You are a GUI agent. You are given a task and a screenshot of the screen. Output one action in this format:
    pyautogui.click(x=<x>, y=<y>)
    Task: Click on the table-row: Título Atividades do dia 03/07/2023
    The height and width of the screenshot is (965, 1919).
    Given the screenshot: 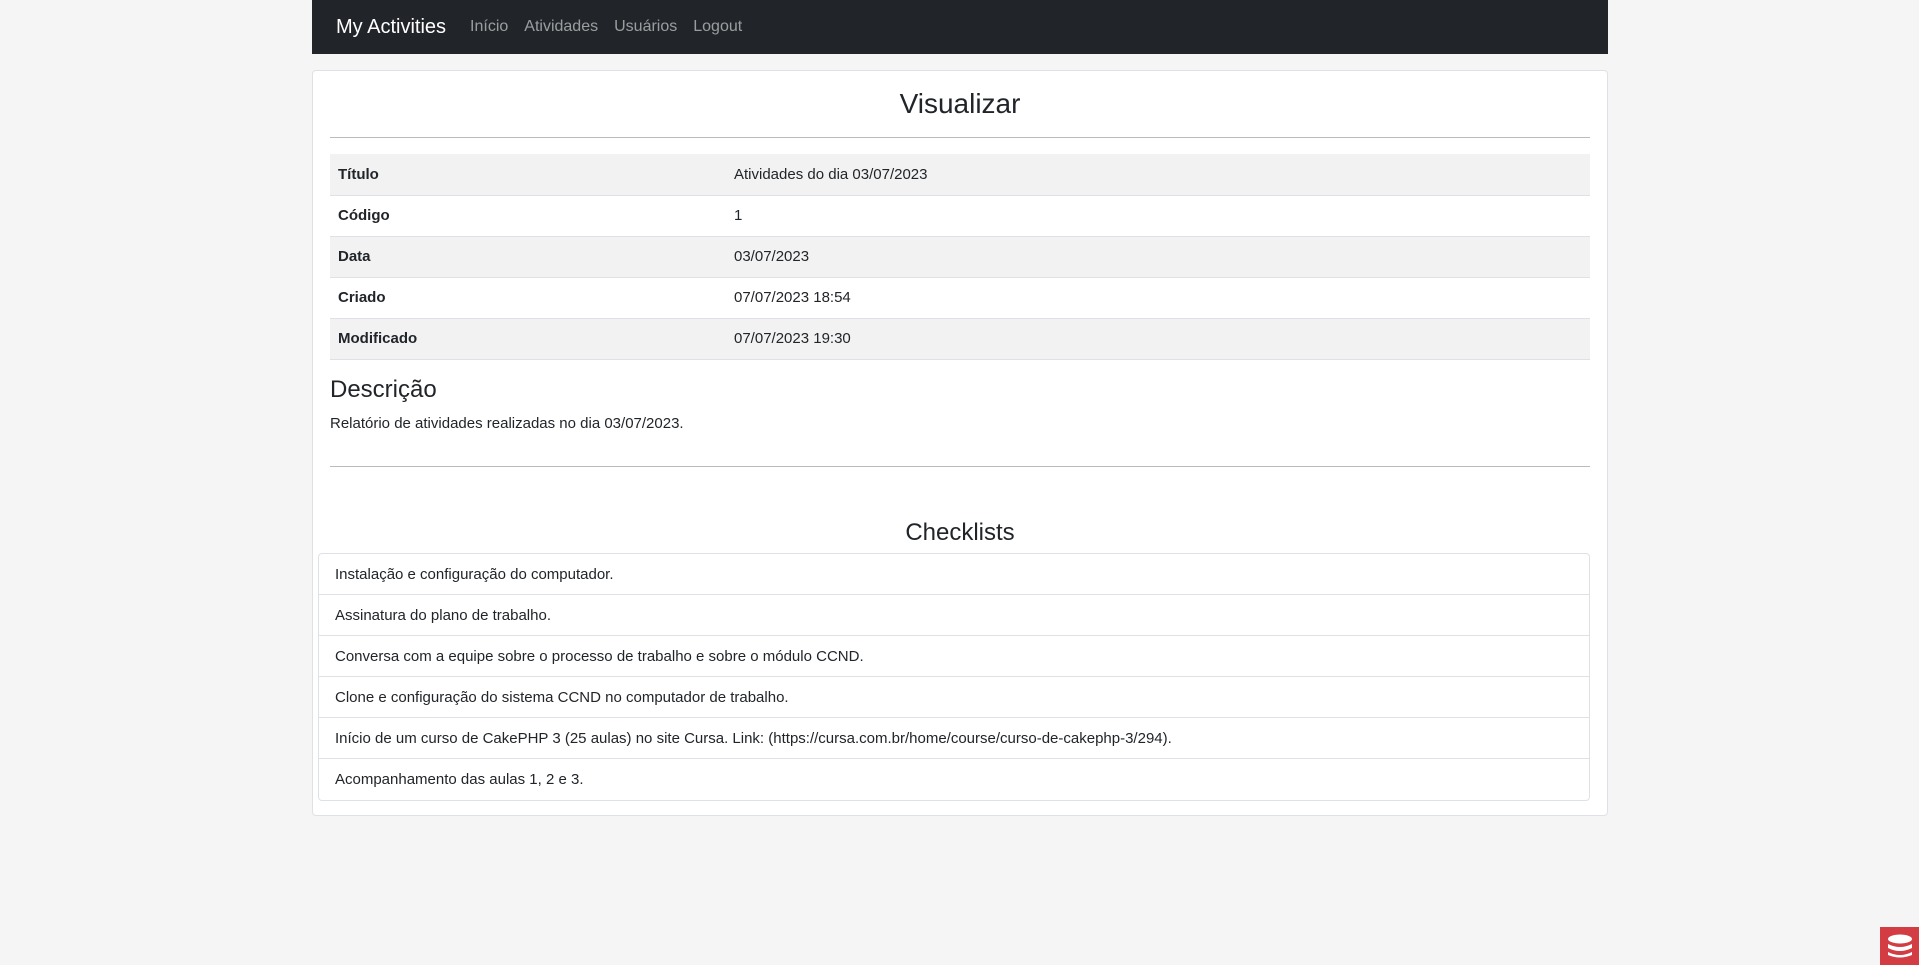 What is the action you would take?
    pyautogui.click(x=960, y=174)
    